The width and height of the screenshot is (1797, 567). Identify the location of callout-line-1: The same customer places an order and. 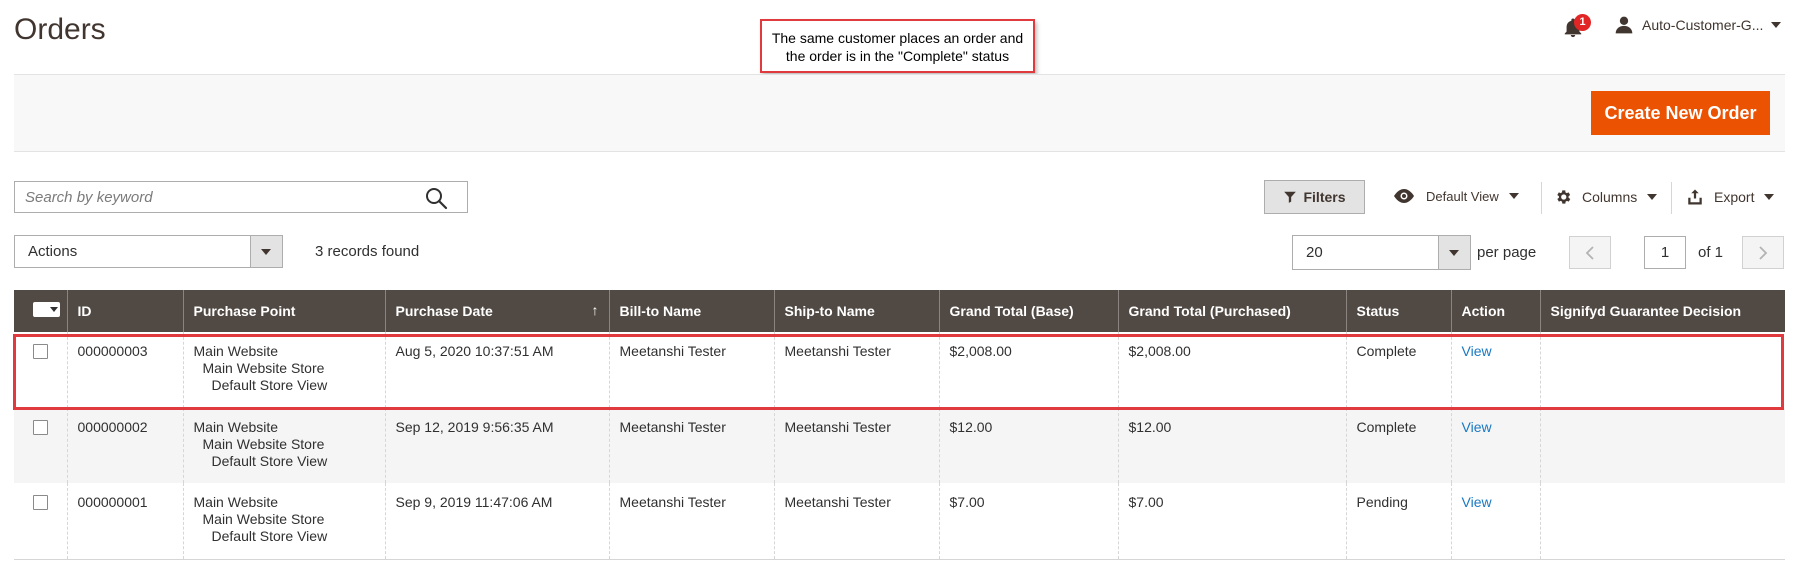
(897, 38).